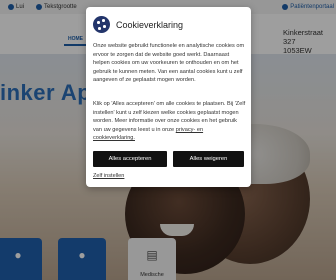 The image size is (336, 280). Describe the element at coordinates (130, 159) in the screenshot. I see `accept-all-button: Alles accepteren` at that location.